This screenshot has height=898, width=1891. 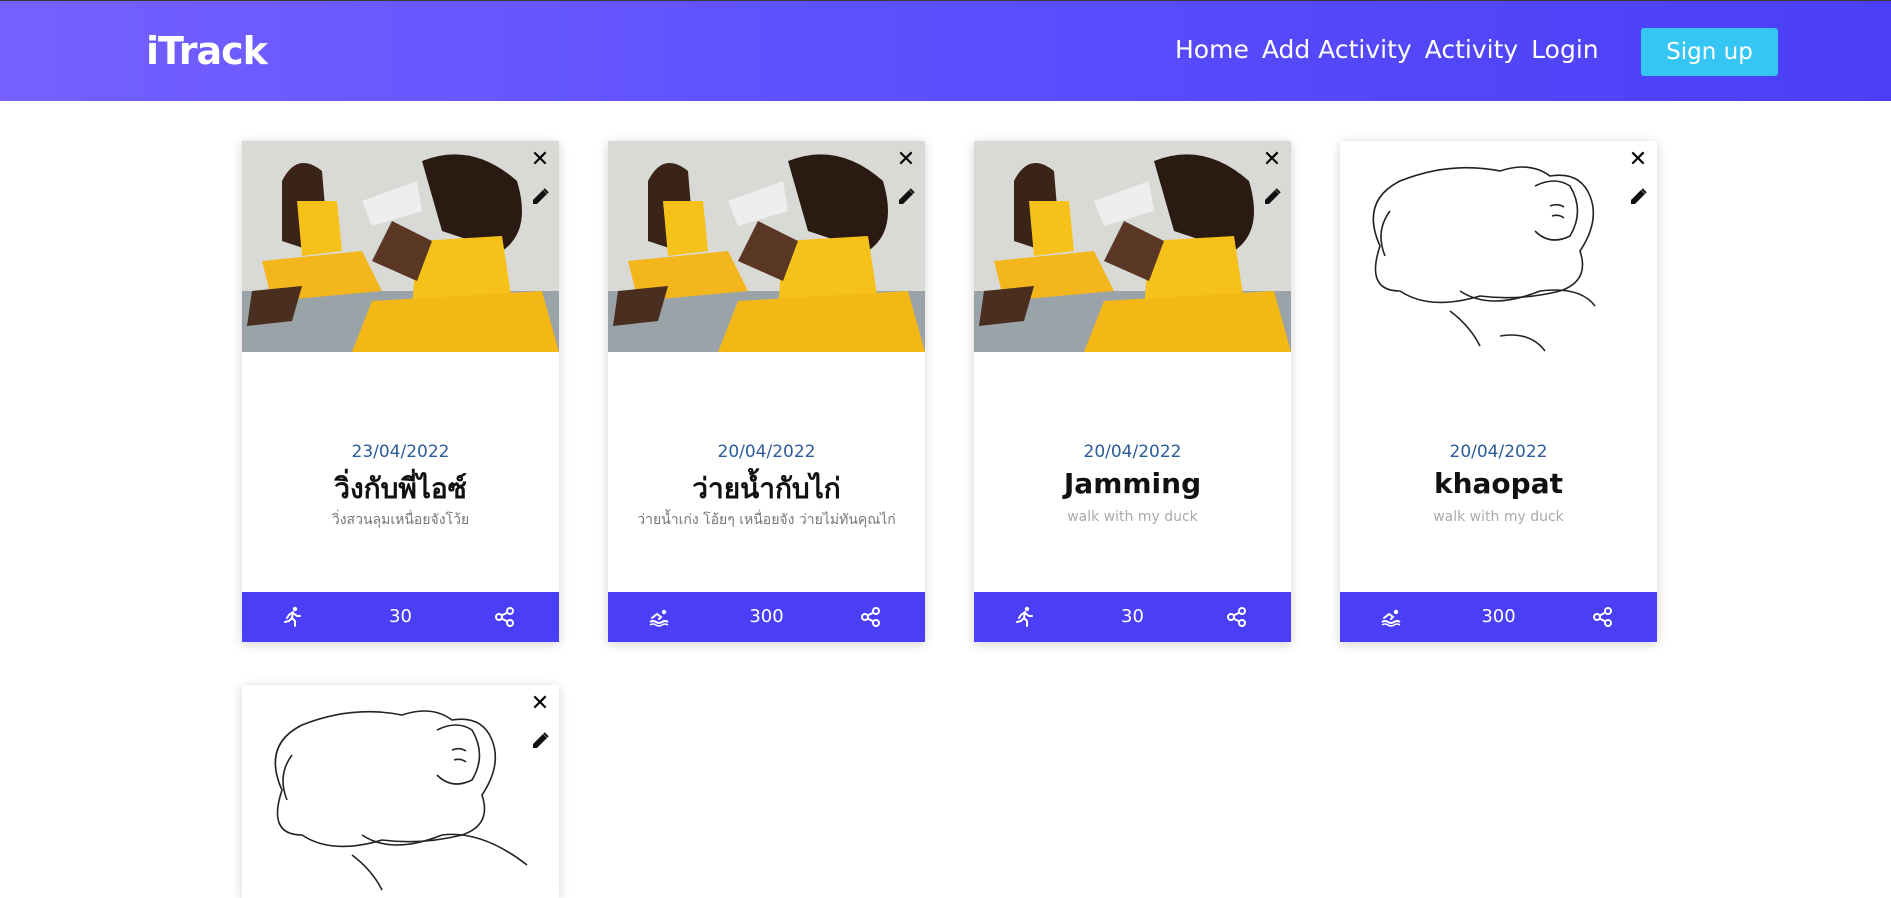 I want to click on activity-card: ✕, so click(x=400, y=791).